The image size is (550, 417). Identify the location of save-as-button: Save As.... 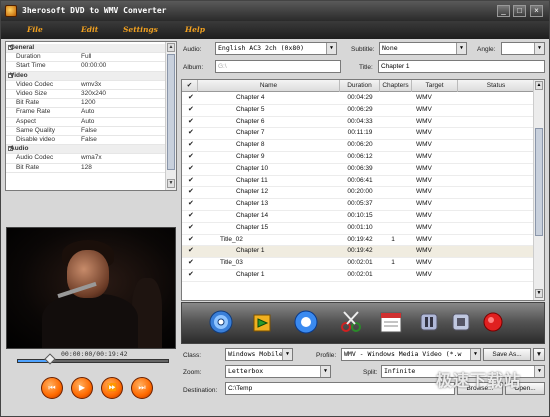
(507, 354).